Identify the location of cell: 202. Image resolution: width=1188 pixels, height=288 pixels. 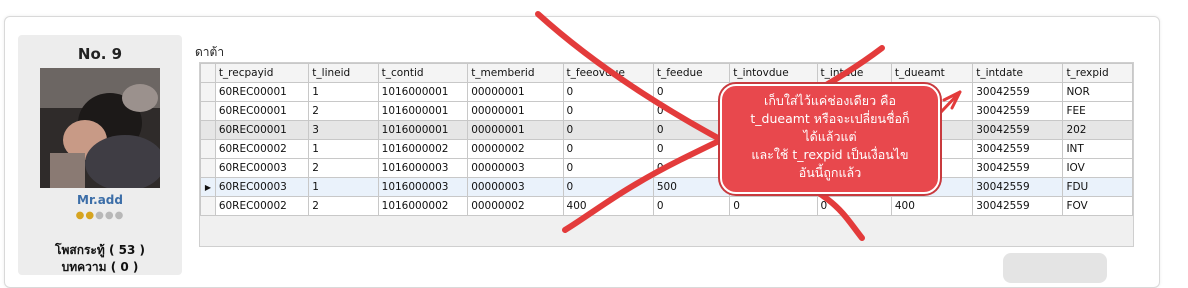
(1097, 130).